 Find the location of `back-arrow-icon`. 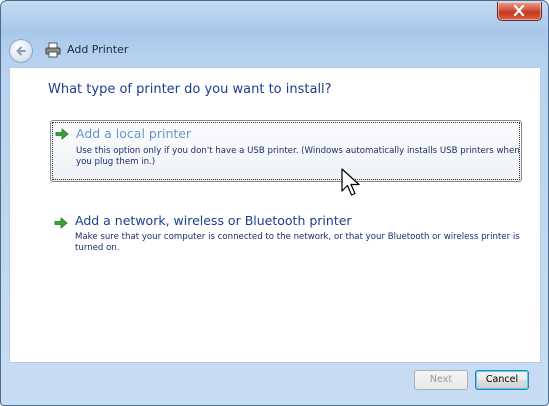

back-arrow-icon is located at coordinates (21, 51).